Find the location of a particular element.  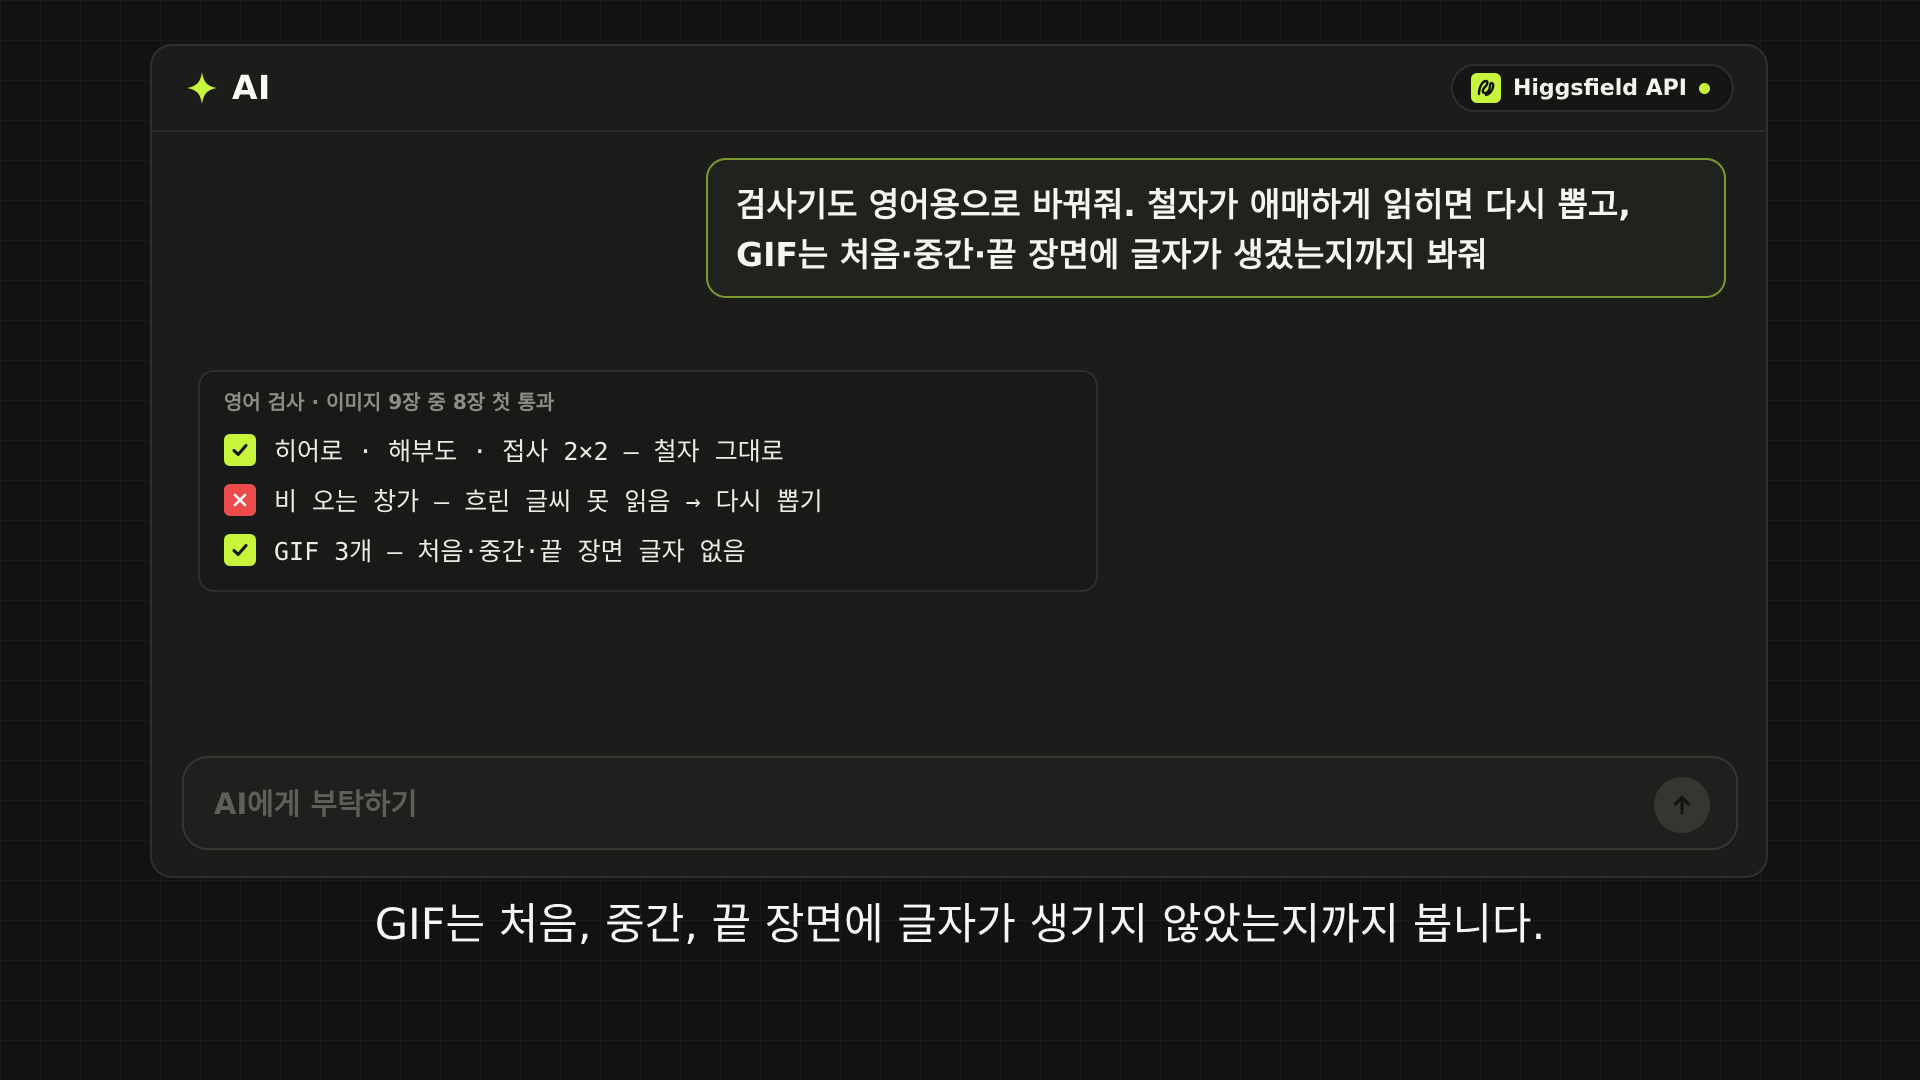

send-button is located at coordinates (1682, 805).